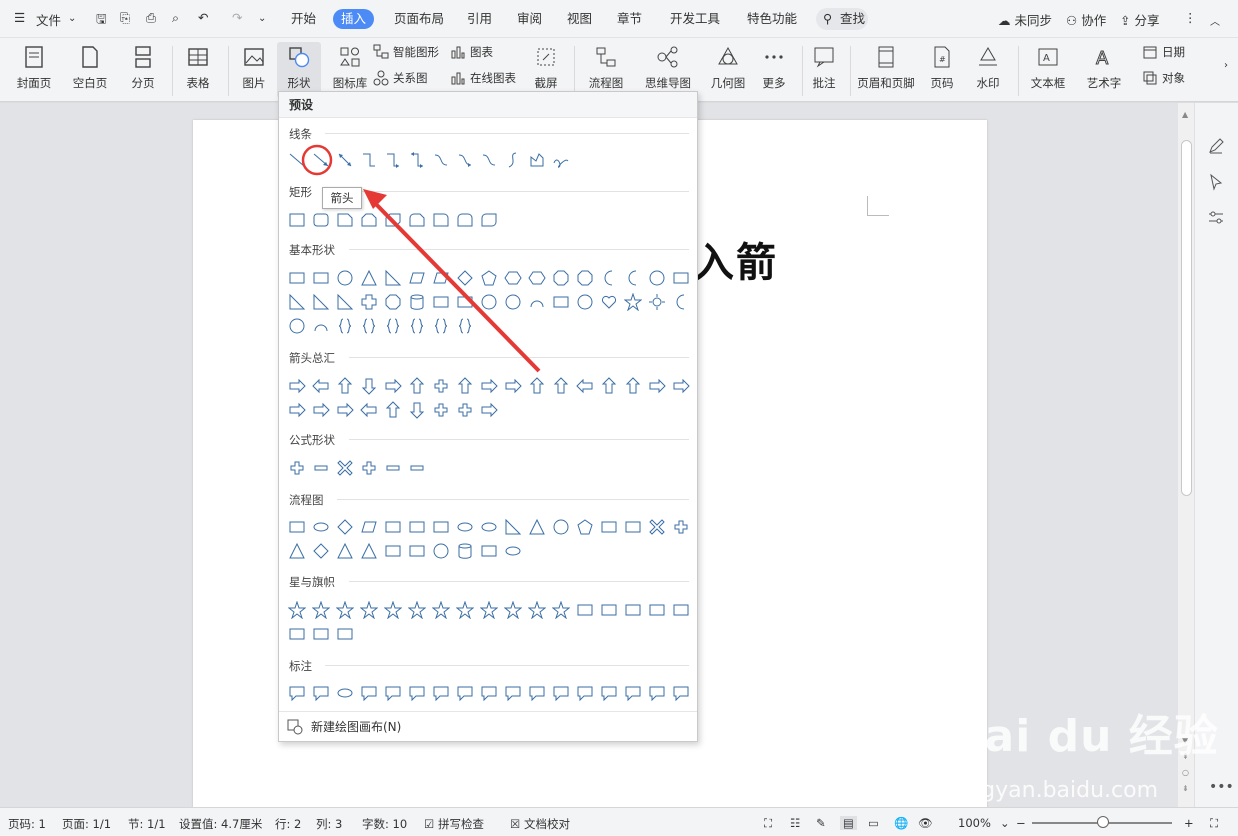 The height and width of the screenshot is (836, 1238). What do you see at coordinates (393, 160) in the screenshot?
I see `shape-elbow-arrow` at bounding box center [393, 160].